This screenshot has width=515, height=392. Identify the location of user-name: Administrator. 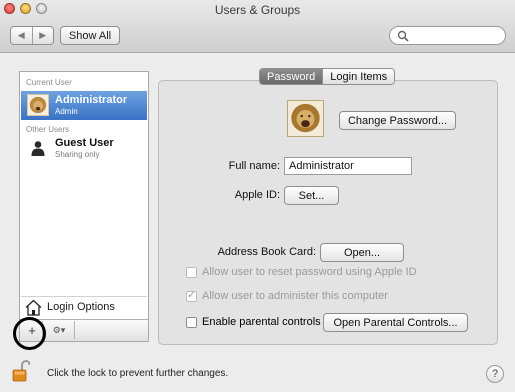
(91, 100).